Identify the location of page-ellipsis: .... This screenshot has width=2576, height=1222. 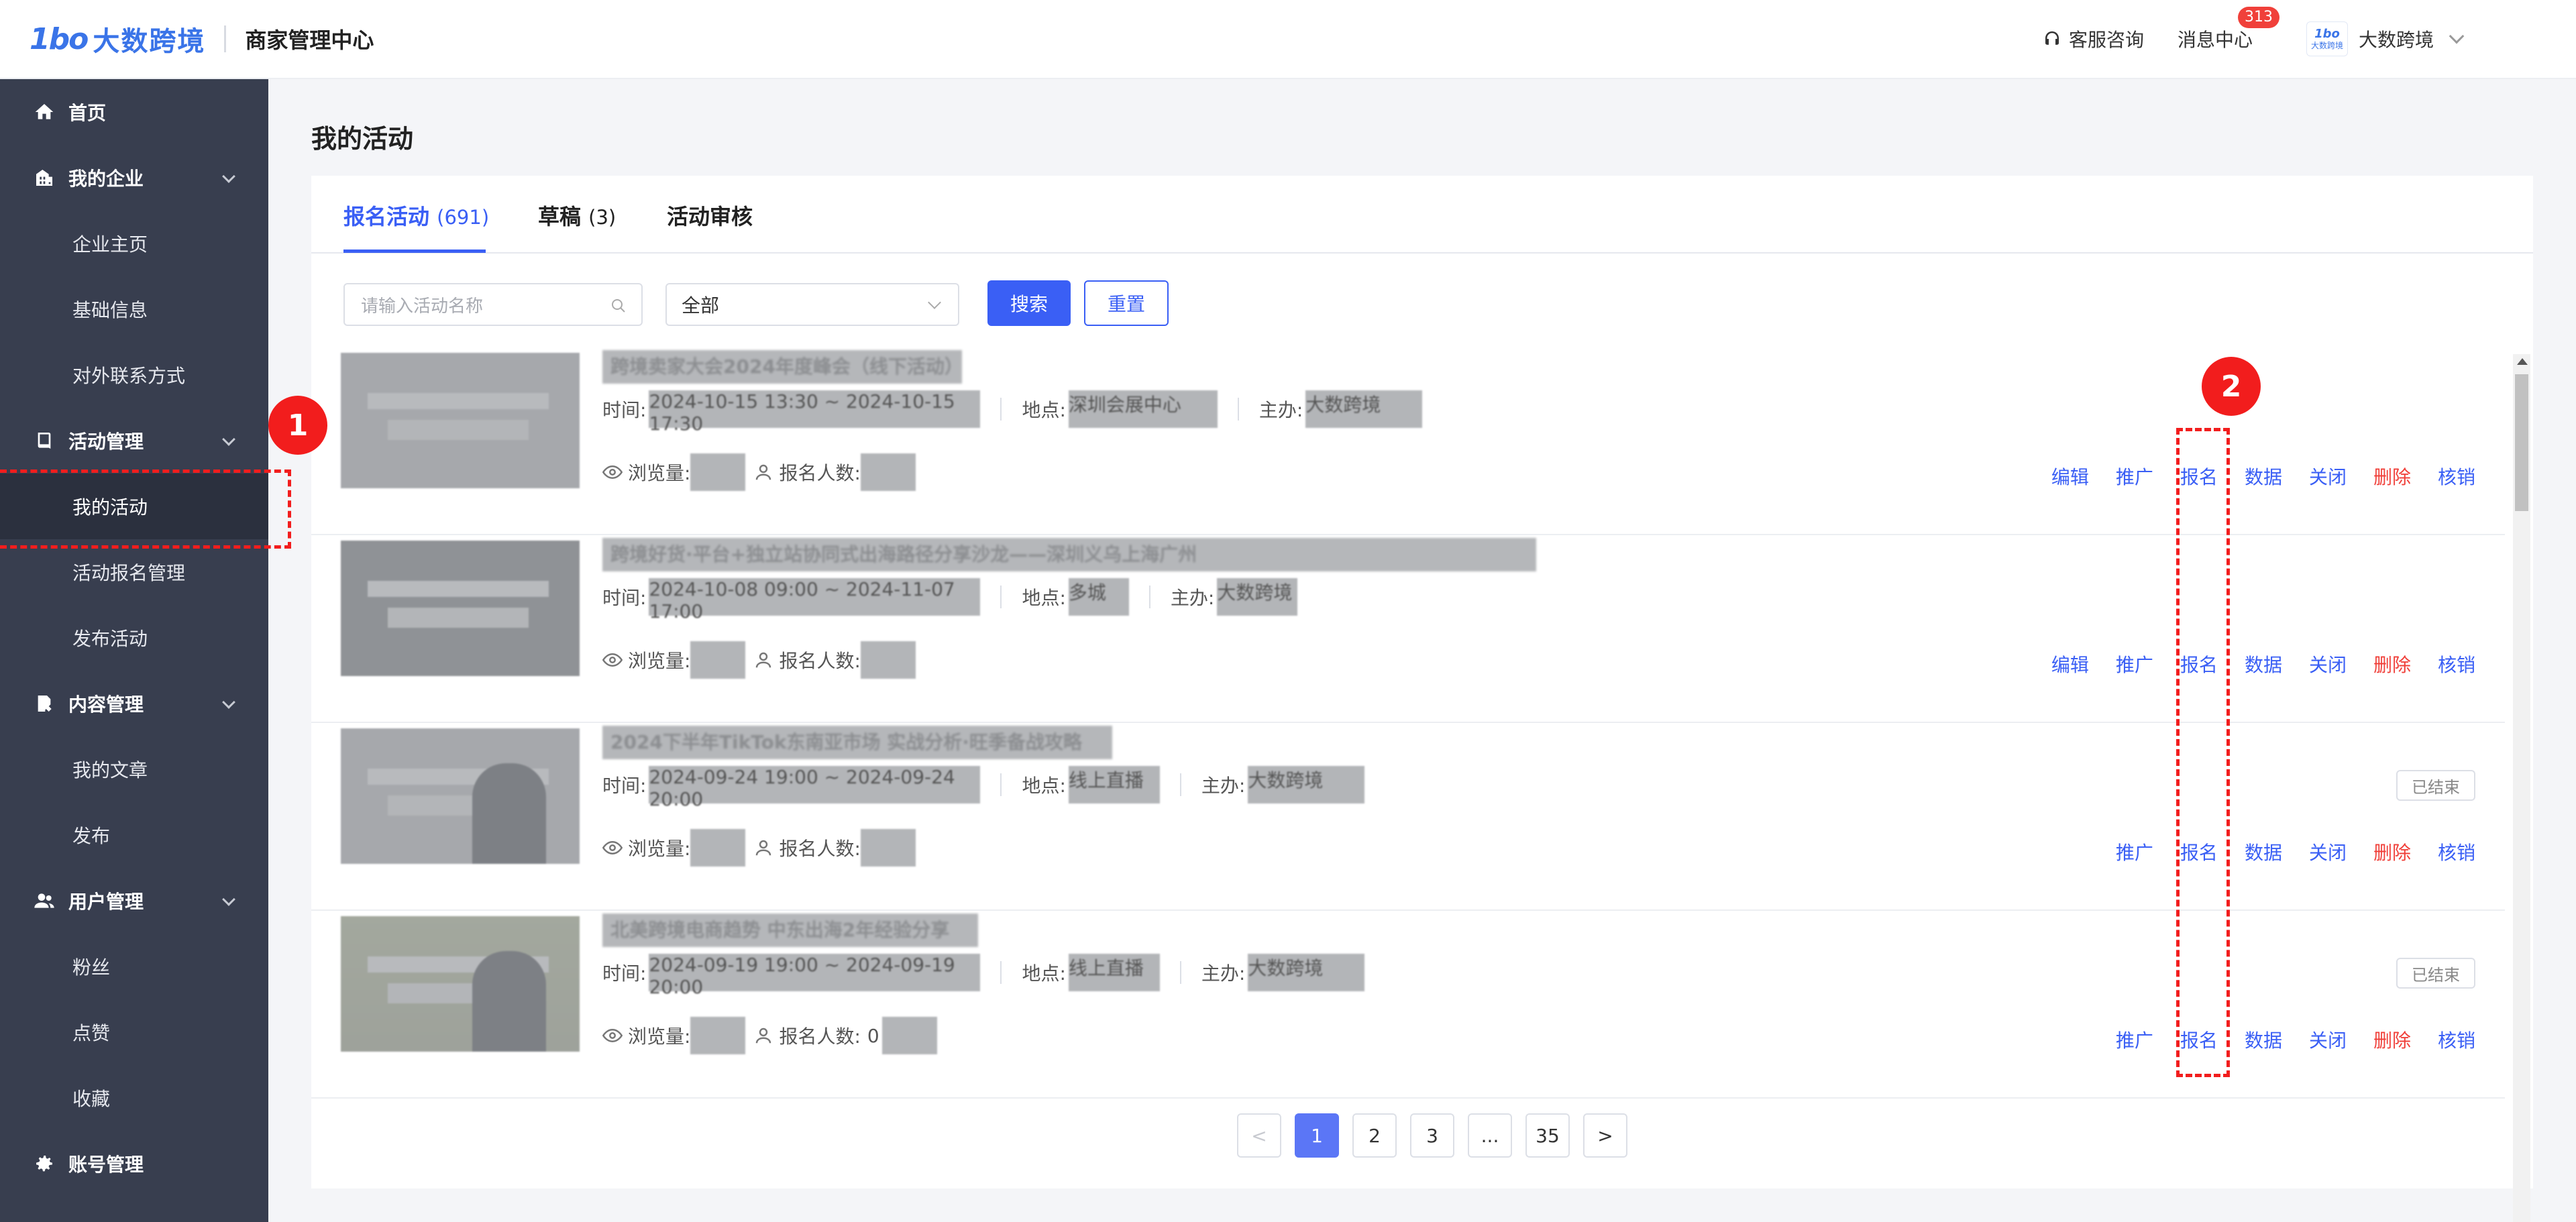
(1490, 1136).